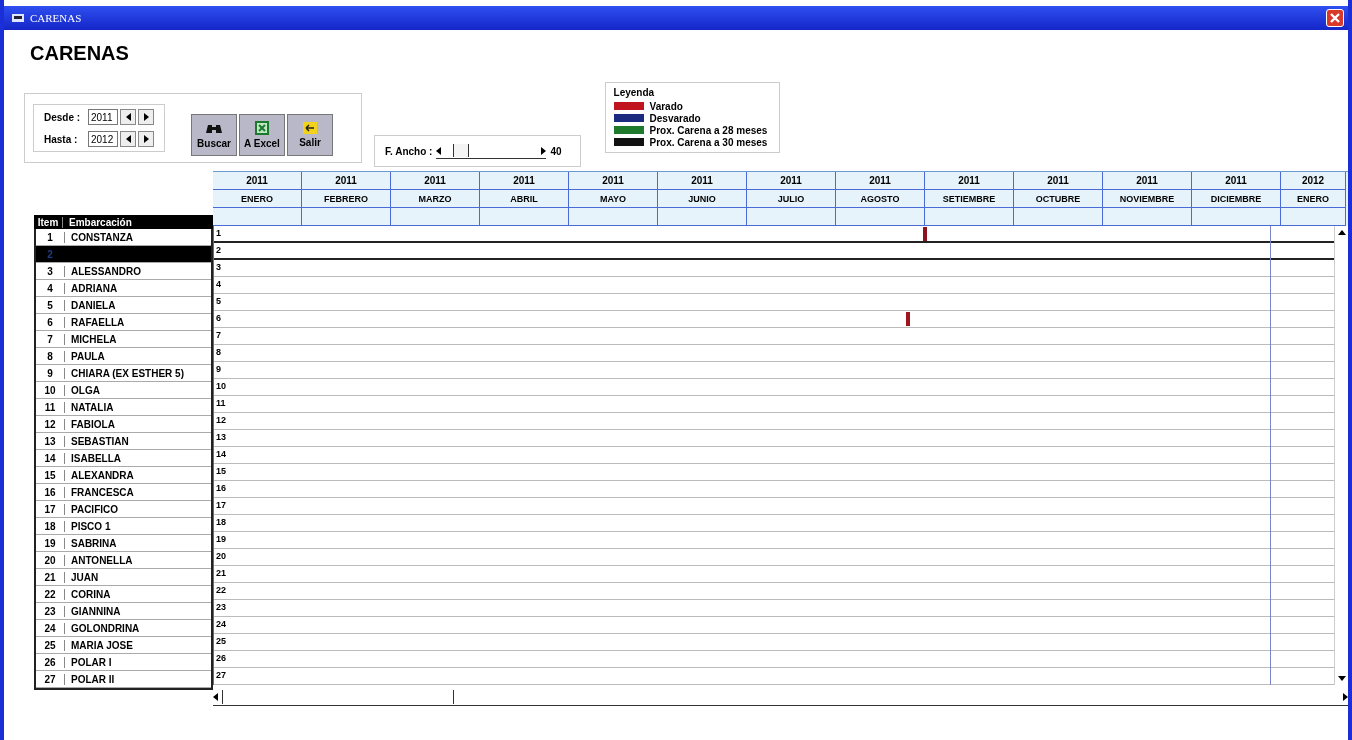  What do you see at coordinates (409, 151) in the screenshot?
I see `width-label: F. Ancho :` at bounding box center [409, 151].